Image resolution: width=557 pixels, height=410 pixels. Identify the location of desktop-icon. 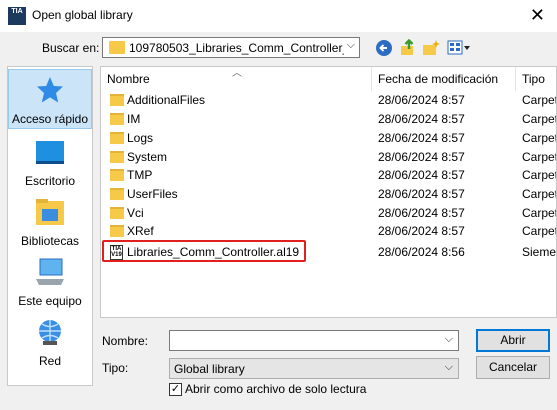
(50, 152).